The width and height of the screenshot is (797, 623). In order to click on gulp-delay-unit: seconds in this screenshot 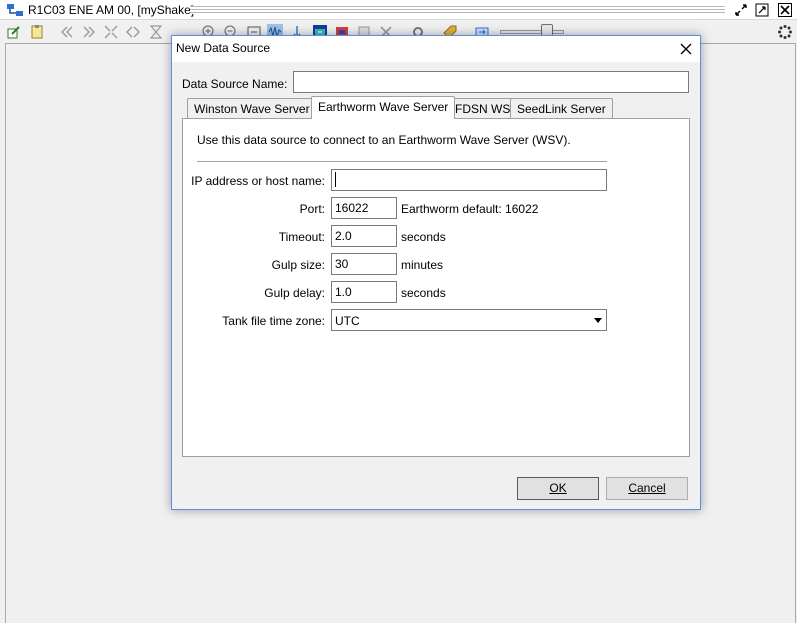, I will do `click(423, 293)`.